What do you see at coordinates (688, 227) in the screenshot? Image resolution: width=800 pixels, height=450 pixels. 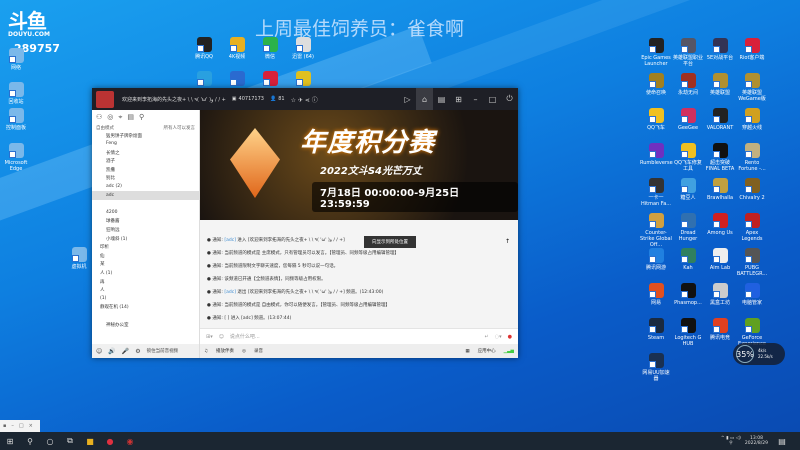 I see `desktop-icon: Dread Hunger` at bounding box center [688, 227].